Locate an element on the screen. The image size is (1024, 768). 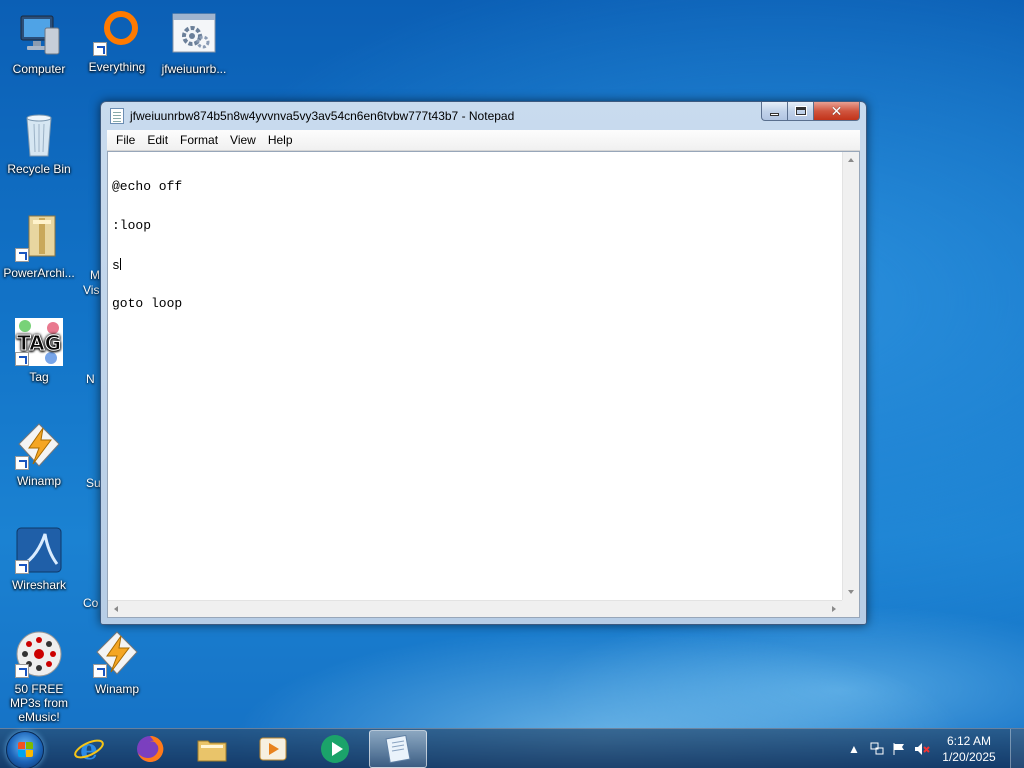
desktop-icon-tag: TAG Tag is located at coordinates (39, 351).